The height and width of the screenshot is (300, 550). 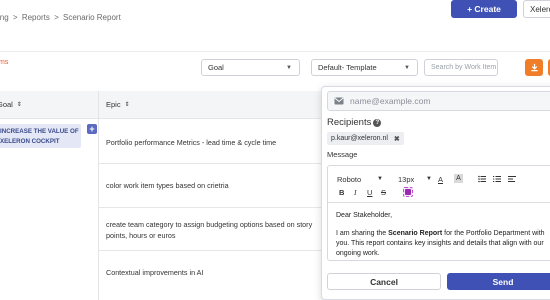 What do you see at coordinates (349, 179) in the screenshot?
I see `font-family-select: Roboto` at bounding box center [349, 179].